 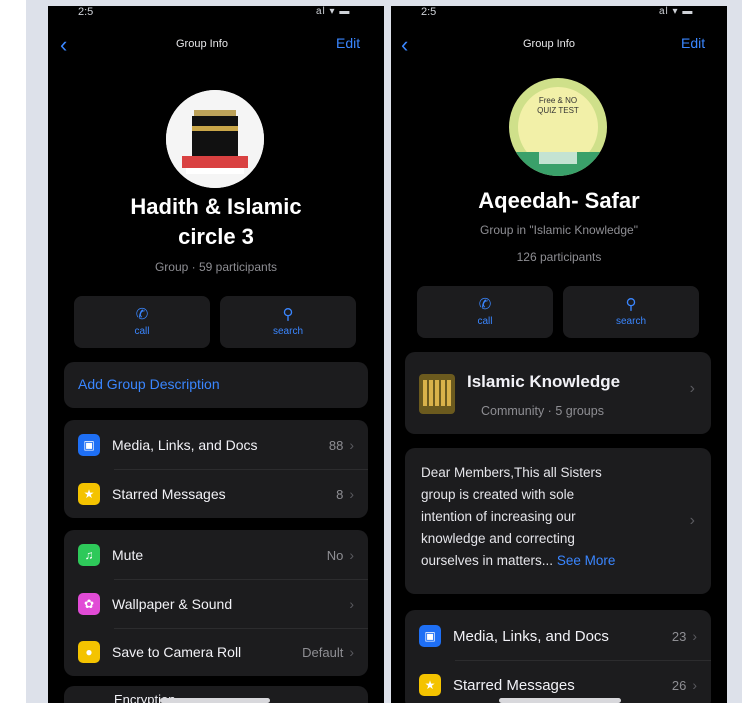 What do you see at coordinates (335, 555) in the screenshot?
I see `row-value: No` at bounding box center [335, 555].